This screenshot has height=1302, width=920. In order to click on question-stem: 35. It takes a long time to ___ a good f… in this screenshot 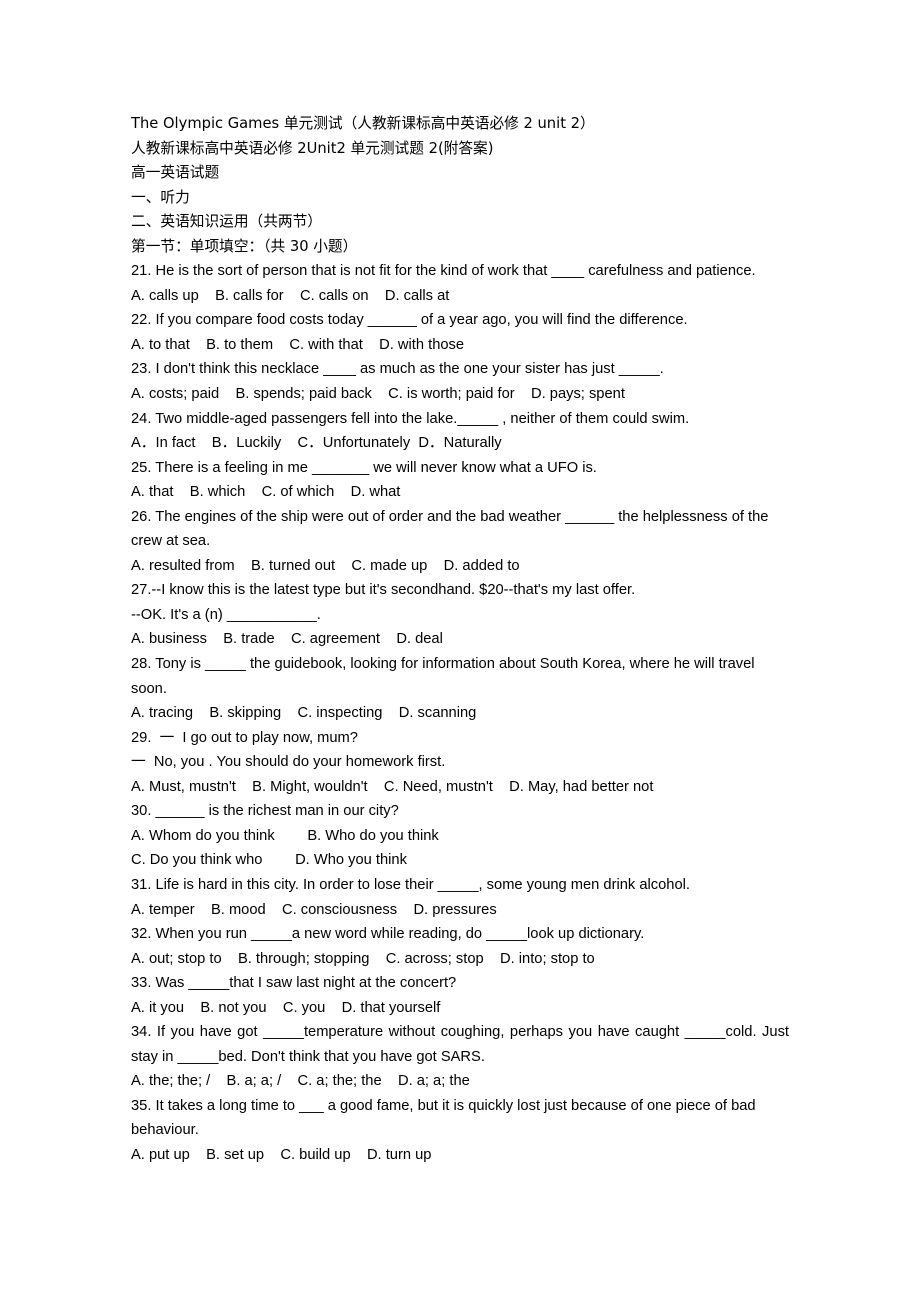, I will do `click(445, 1118)`.